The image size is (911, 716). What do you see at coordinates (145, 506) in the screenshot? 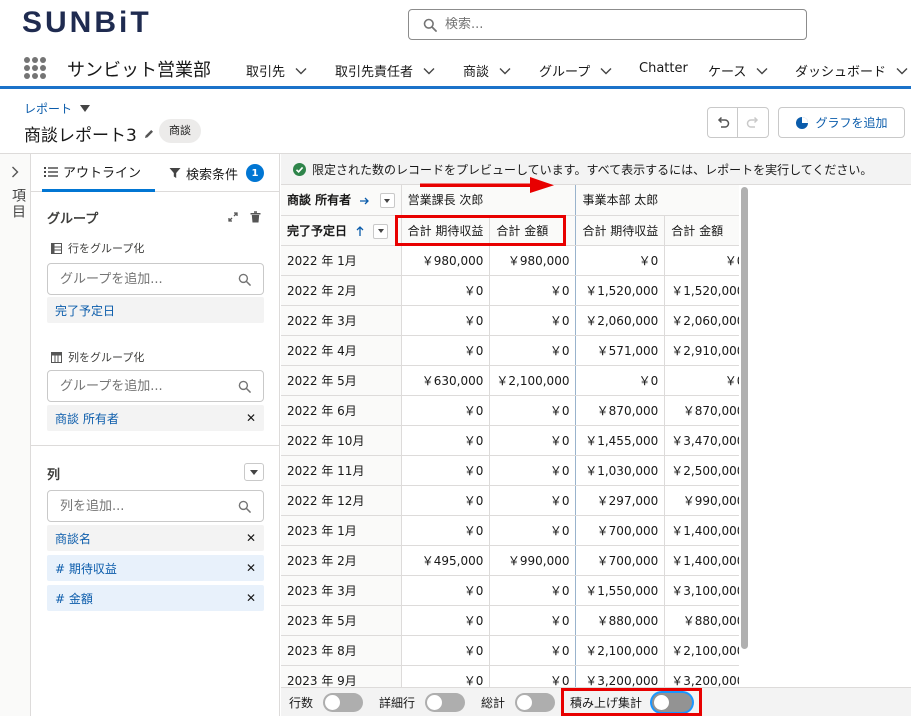
I see `columns-search-field` at bounding box center [145, 506].